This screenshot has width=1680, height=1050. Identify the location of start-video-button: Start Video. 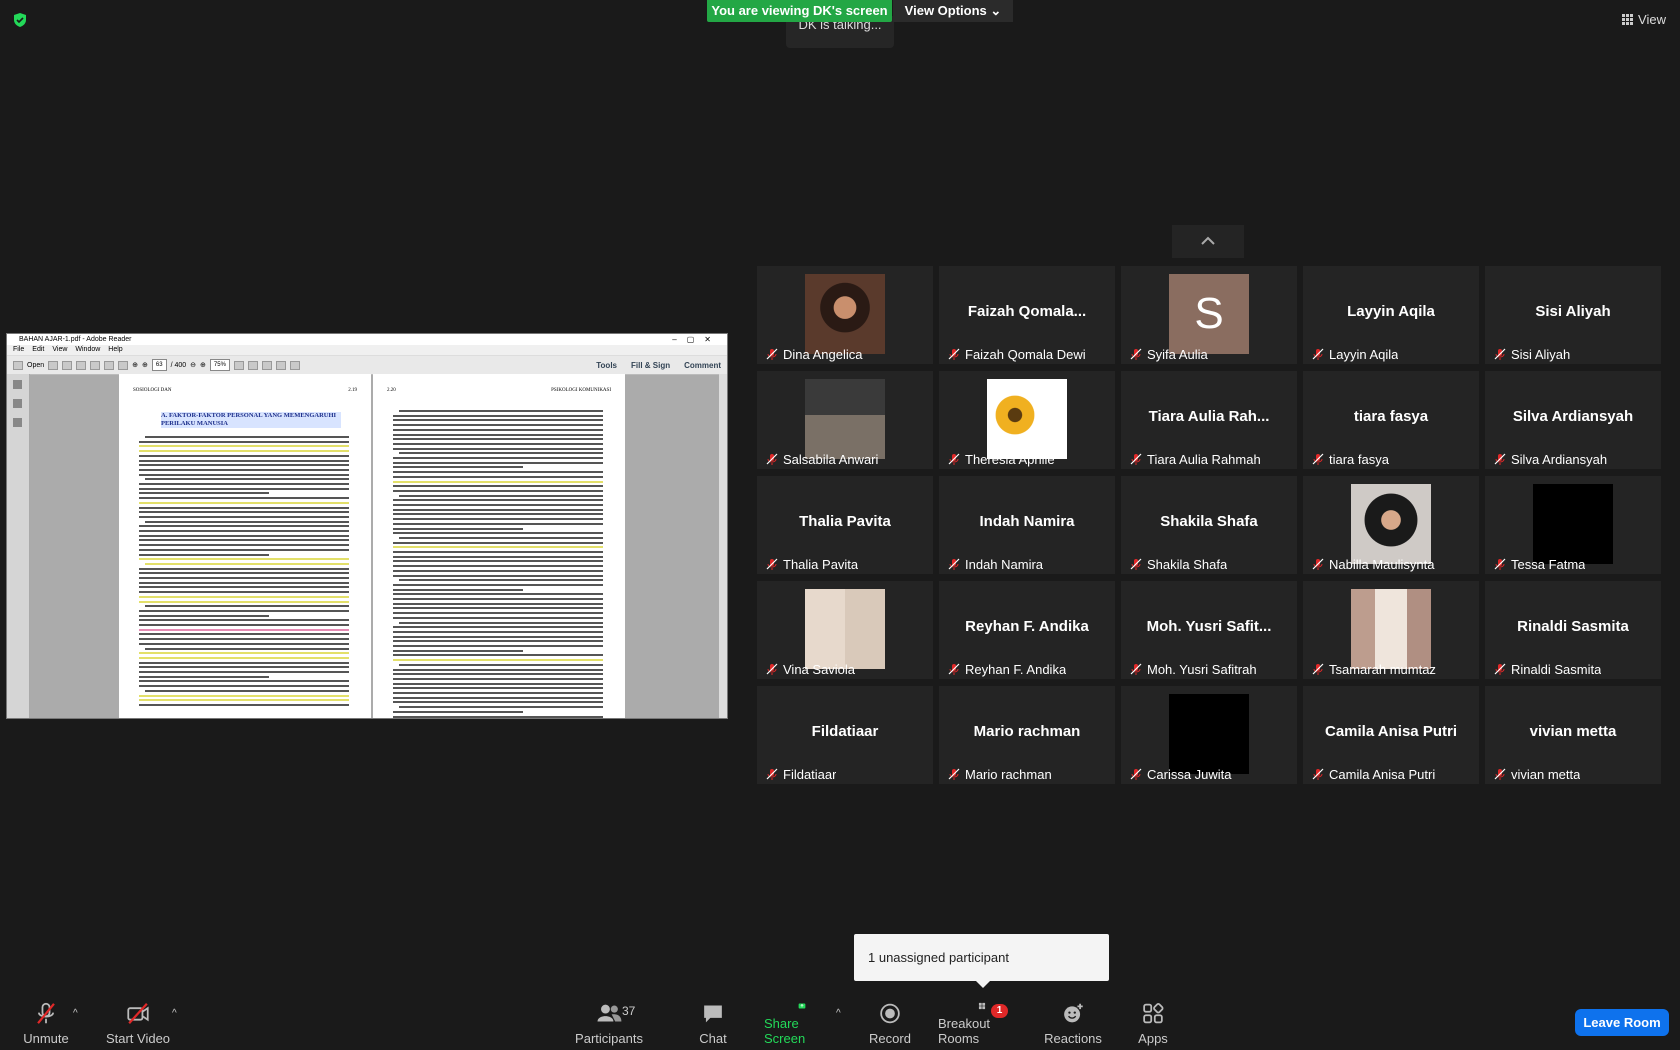
(138, 1024).